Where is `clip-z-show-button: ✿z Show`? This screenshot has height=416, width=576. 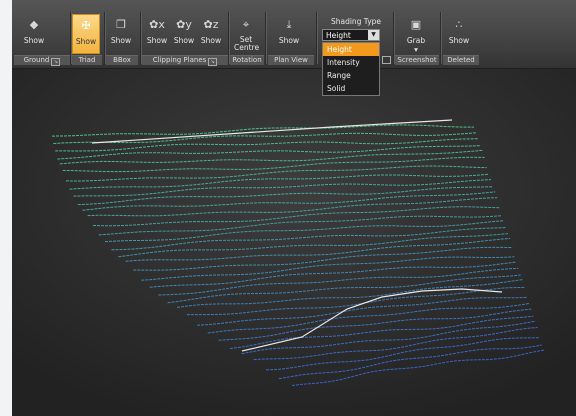 clip-z-show-button: ✿z Show is located at coordinates (211, 34).